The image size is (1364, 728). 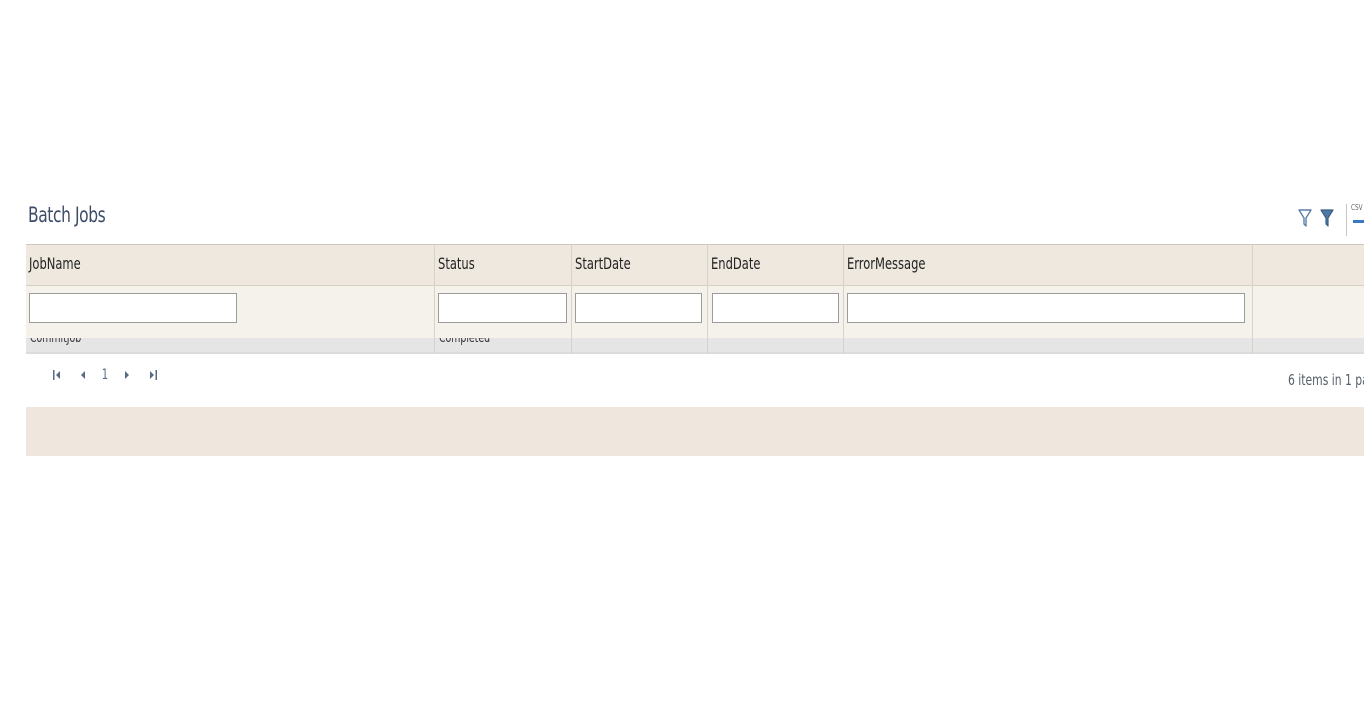 I want to click on status-filter-input, so click(x=502, y=308).